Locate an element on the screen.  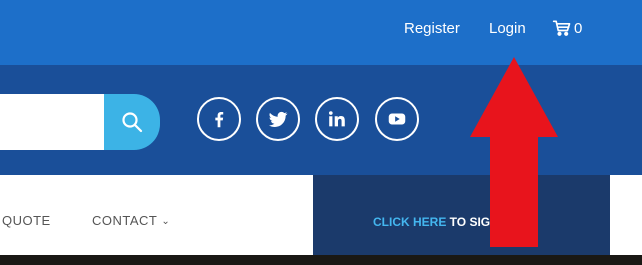
nav-item-contact: CONTACT ⌄ is located at coordinates (131, 220).